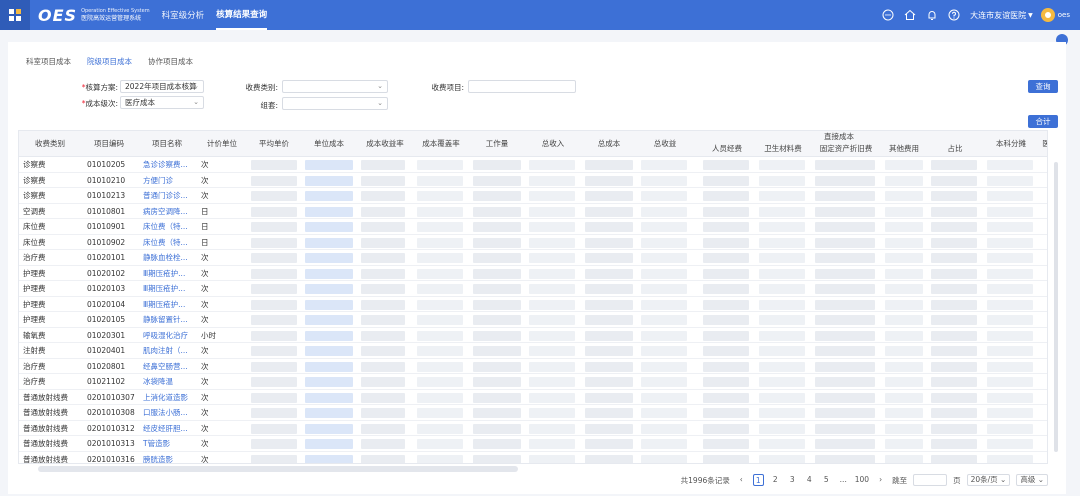  What do you see at coordinates (183, 15) in the screenshot?
I see `nav-dept-analysis: 科室级分析` at bounding box center [183, 15].